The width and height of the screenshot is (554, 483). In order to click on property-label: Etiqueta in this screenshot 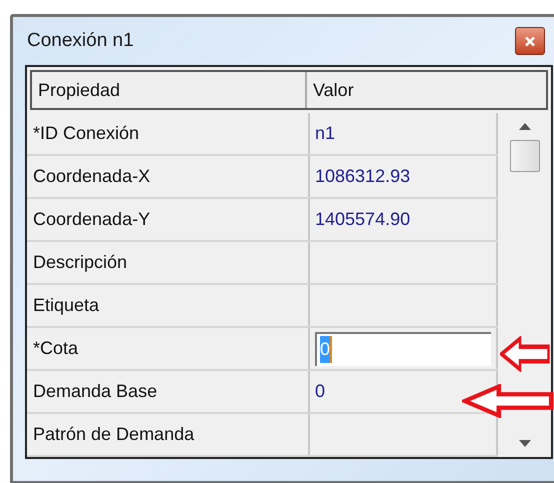, I will do `click(66, 305)`.